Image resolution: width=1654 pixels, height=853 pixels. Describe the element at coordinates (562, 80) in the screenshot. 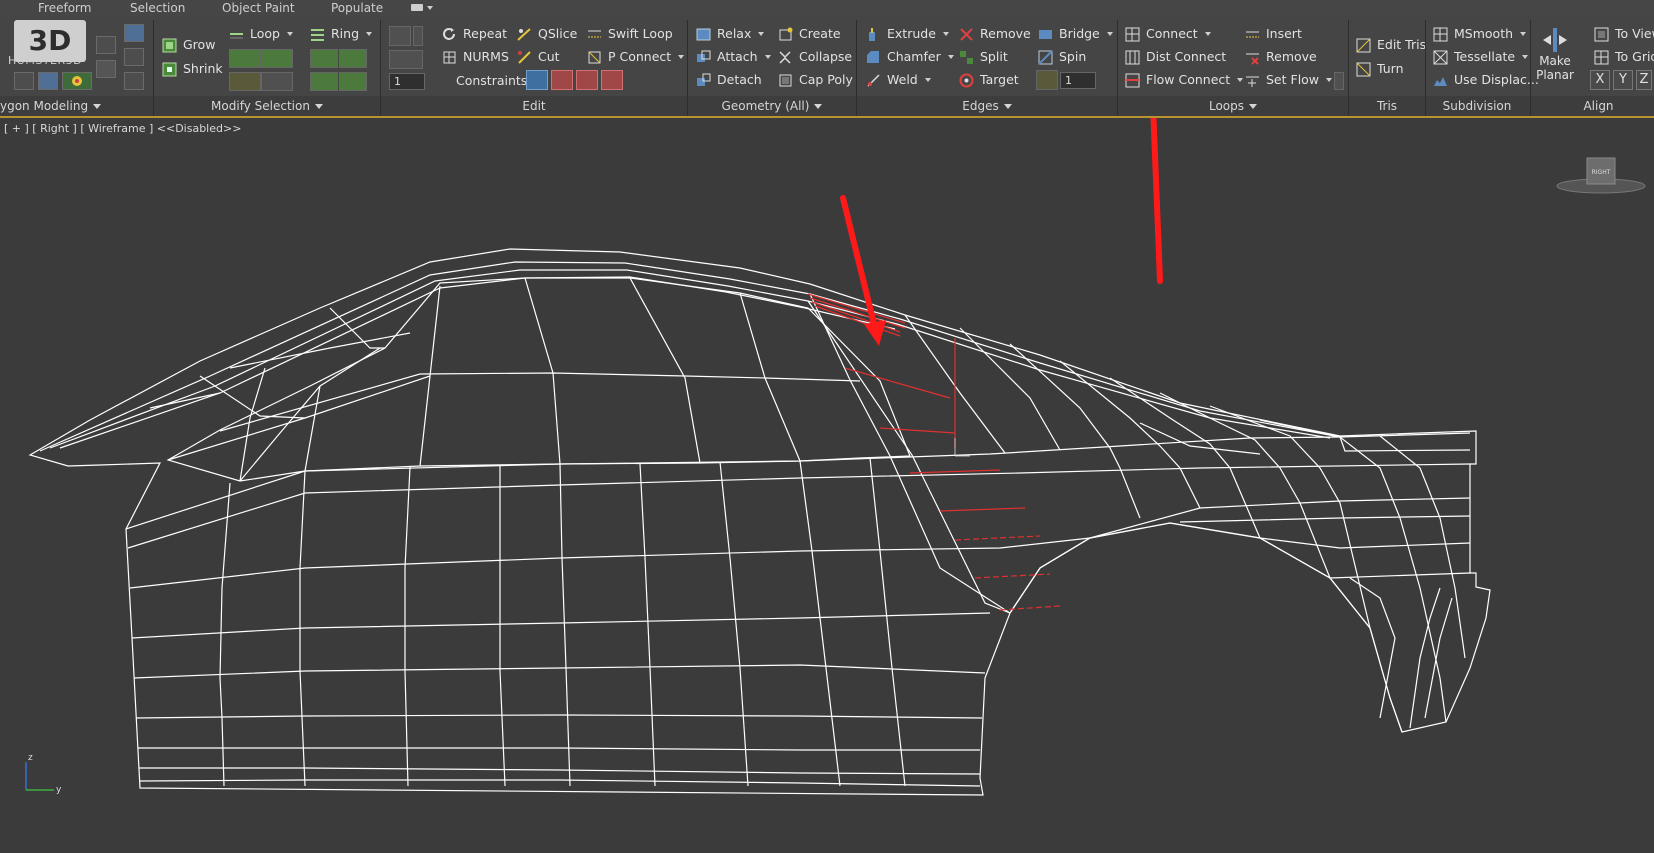

I see `constraint-edge-button` at that location.